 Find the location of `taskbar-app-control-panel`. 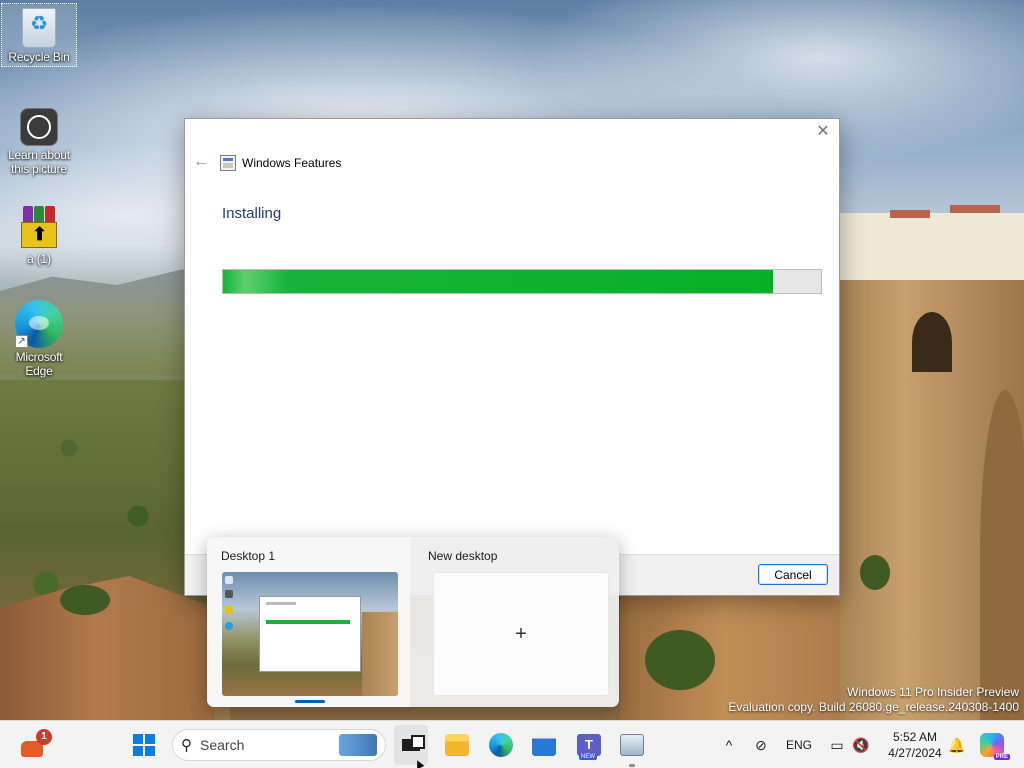

taskbar-app-control-panel is located at coordinates (632, 744).